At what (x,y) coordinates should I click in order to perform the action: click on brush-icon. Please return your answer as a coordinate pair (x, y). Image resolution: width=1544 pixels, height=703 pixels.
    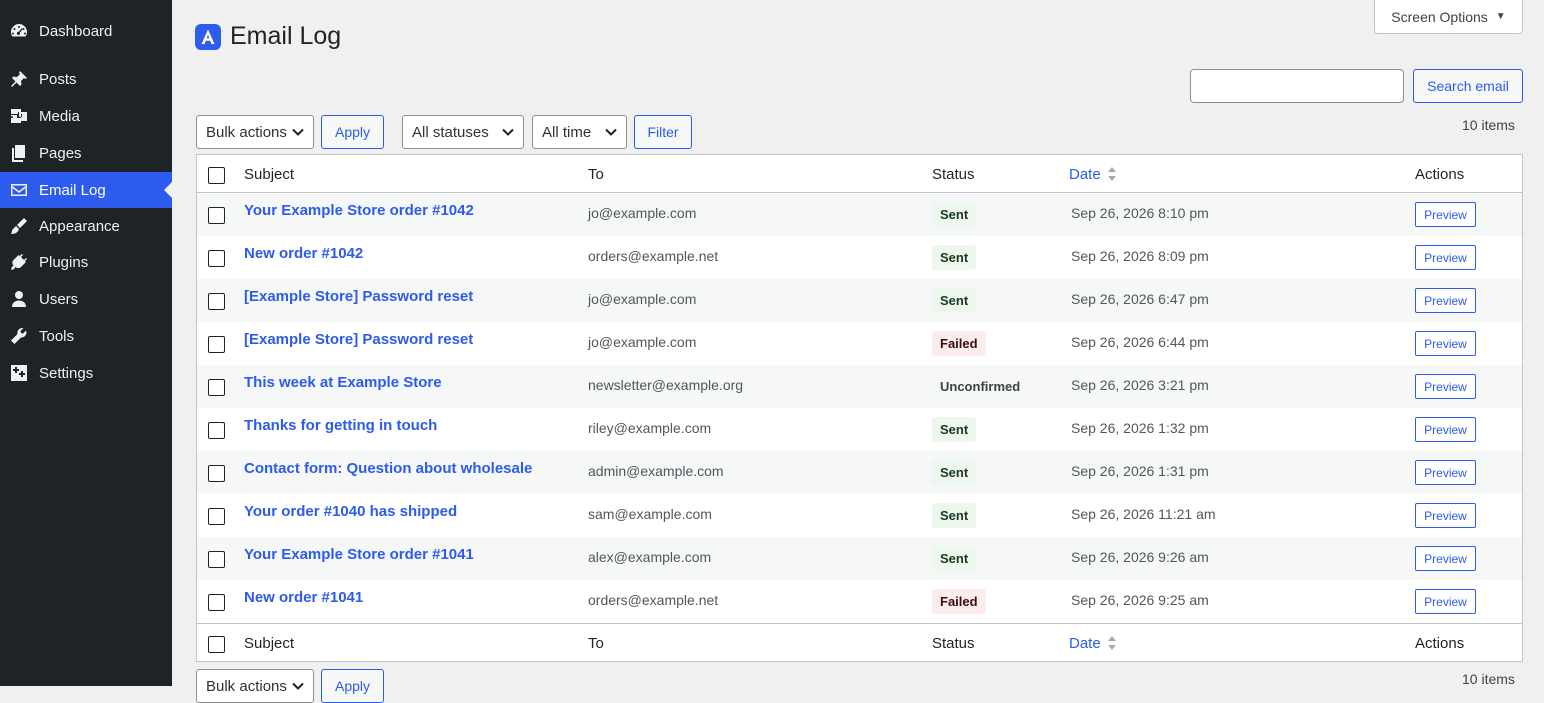
    Looking at the image, I should click on (19, 226).